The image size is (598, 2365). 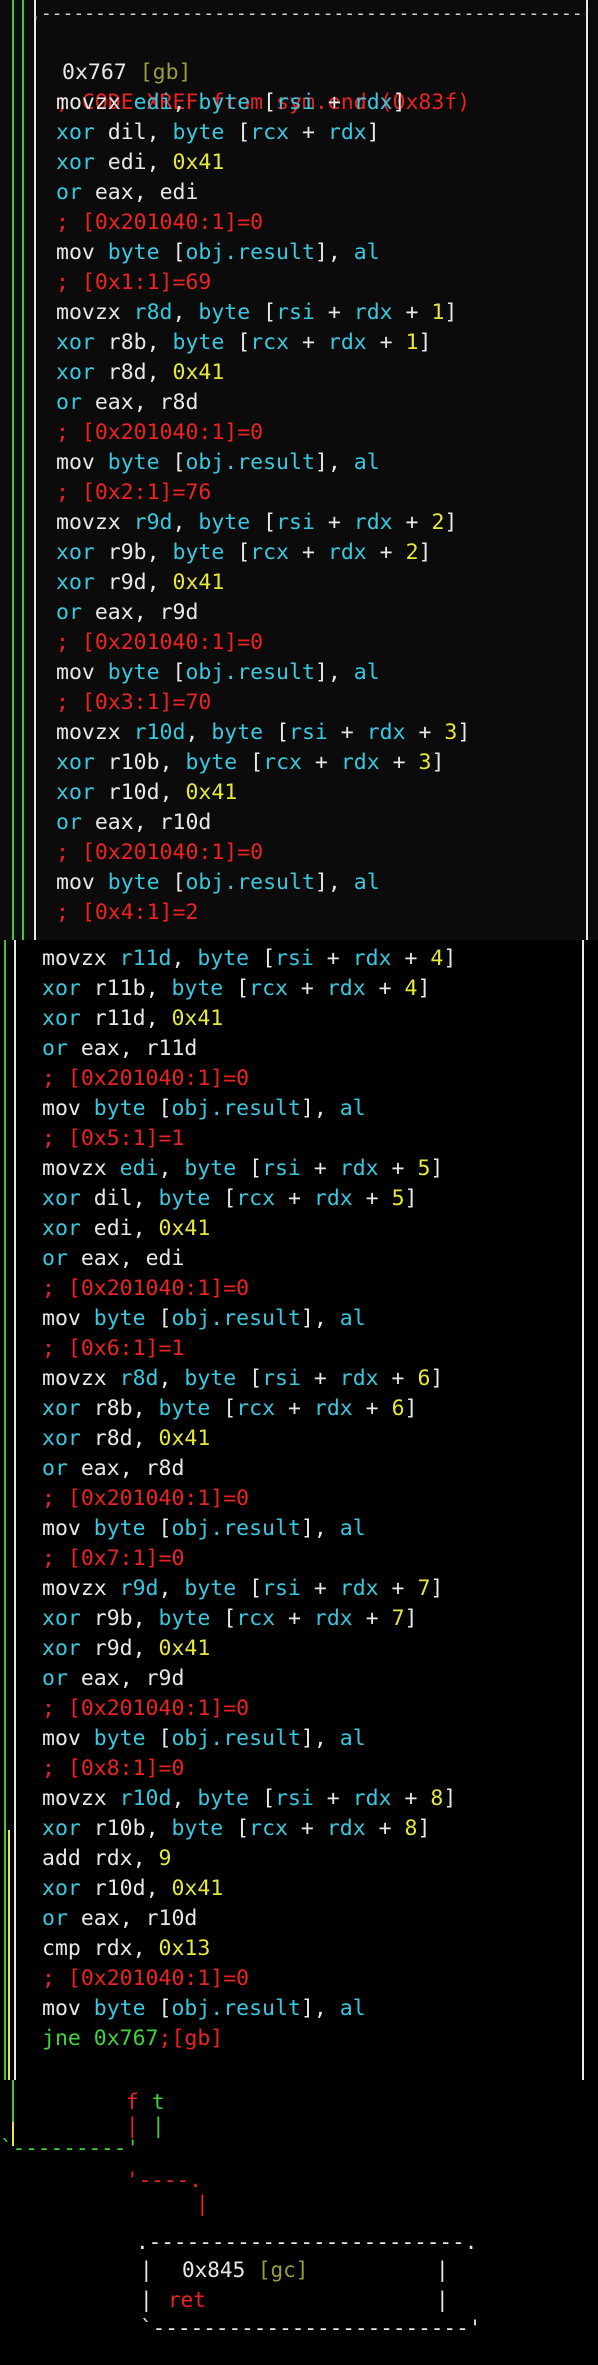 I want to click on instruction-row: movzx r9d, byte [rsi + rdx + 2], so click(x=299, y=523).